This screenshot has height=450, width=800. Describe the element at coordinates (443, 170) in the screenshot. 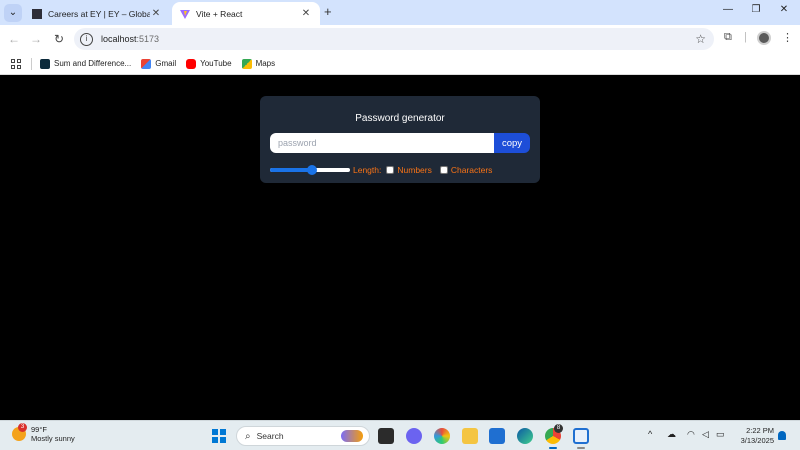

I see `characters-checkbox` at that location.